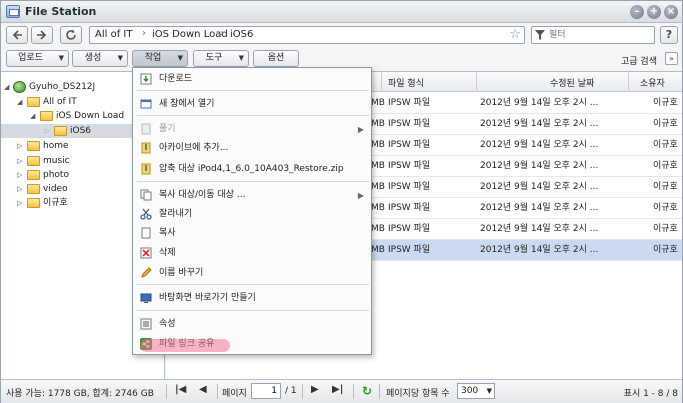 This screenshot has width=683, height=403. I want to click on storage-info: 사용 가능: 1778 GB, 합계: 2746 GB, so click(80, 394).